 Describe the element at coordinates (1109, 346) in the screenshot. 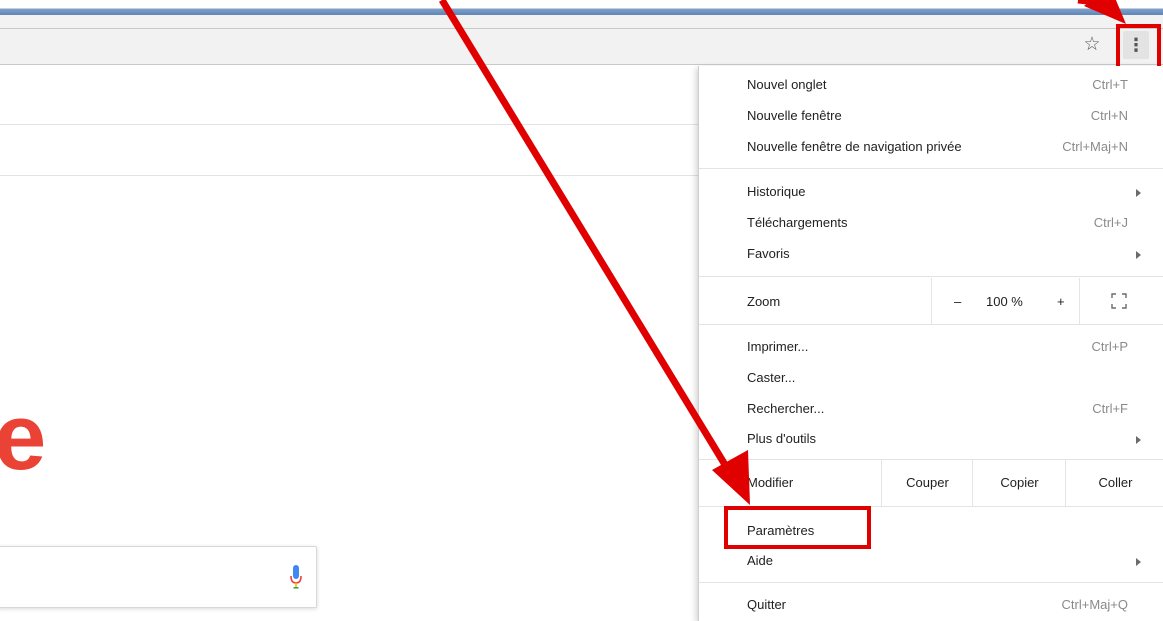

I see `menu-item-shortcut: Ctrl+P` at that location.